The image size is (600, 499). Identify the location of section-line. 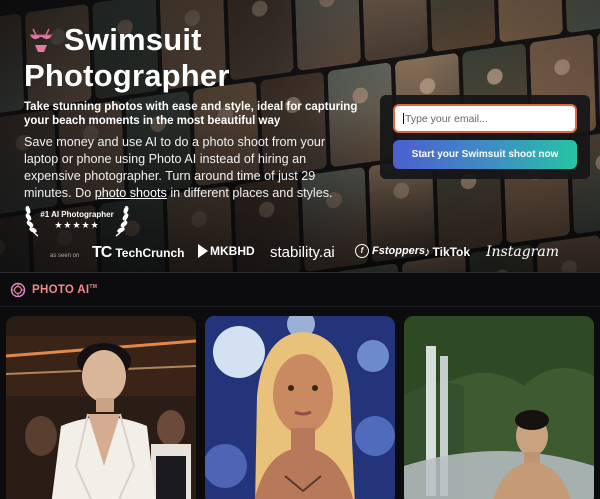
(300, 306).